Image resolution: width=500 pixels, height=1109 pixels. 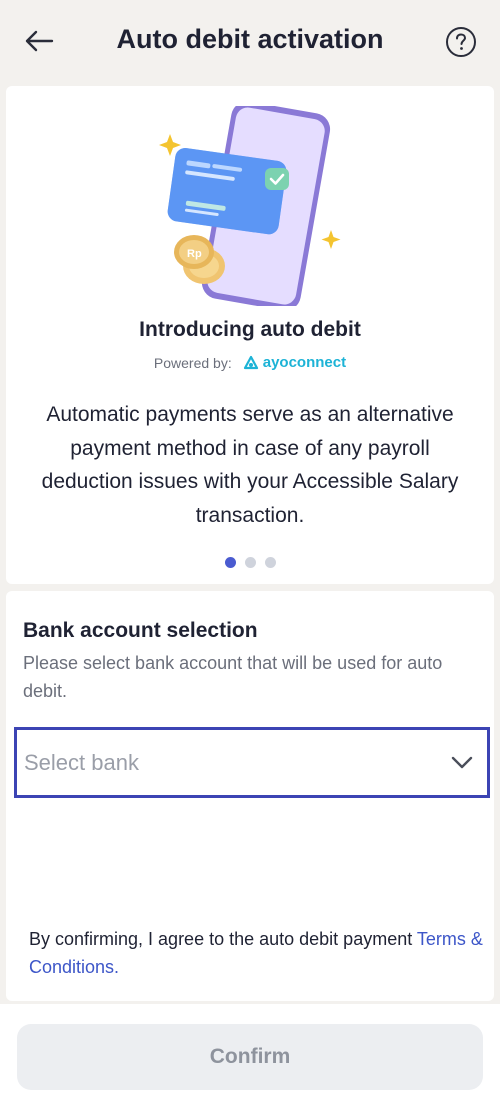 What do you see at coordinates (252, 762) in the screenshot?
I see `bank-select-dropdown: Select bank` at bounding box center [252, 762].